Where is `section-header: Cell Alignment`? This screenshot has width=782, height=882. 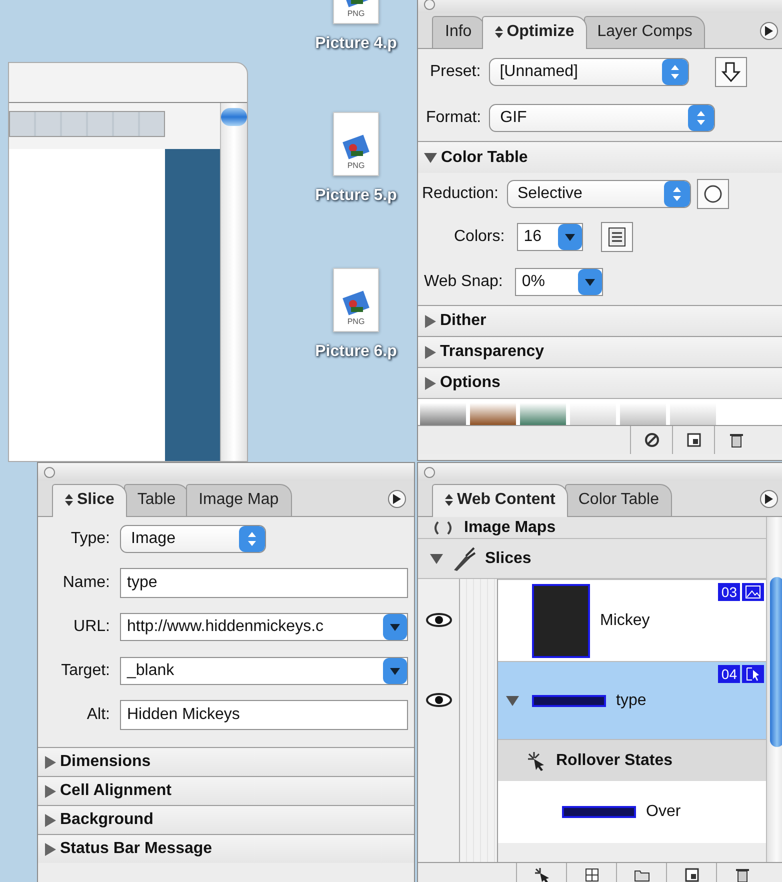
section-header: Cell Alignment is located at coordinates (226, 790).